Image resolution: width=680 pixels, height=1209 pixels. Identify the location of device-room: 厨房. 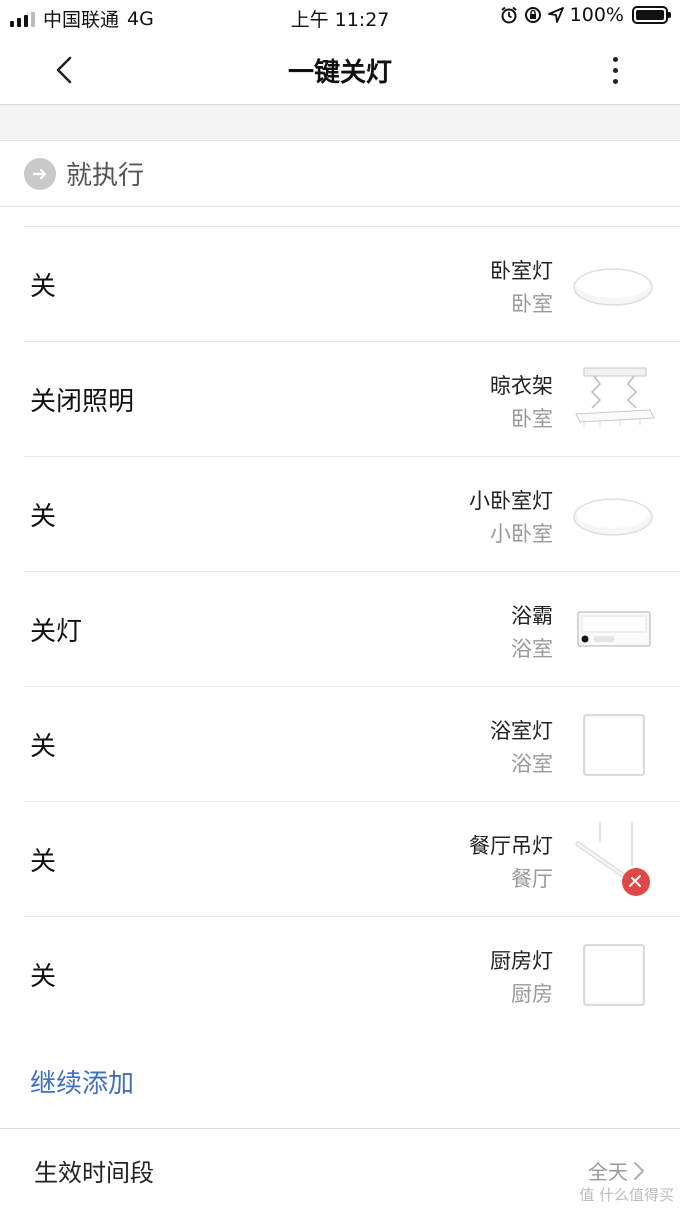
(532, 994).